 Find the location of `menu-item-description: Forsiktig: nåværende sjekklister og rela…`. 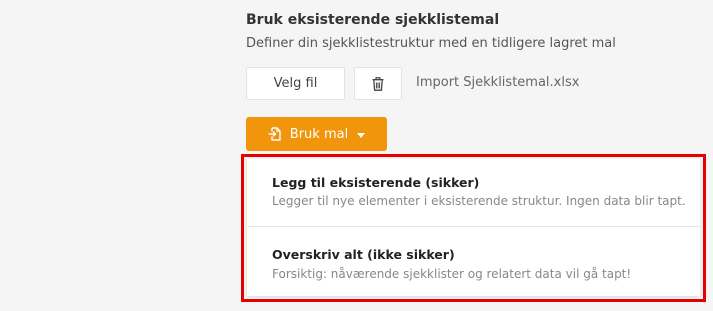

menu-item-description: Forsiktig: nåværende sjekklister og rela… is located at coordinates (452, 274).